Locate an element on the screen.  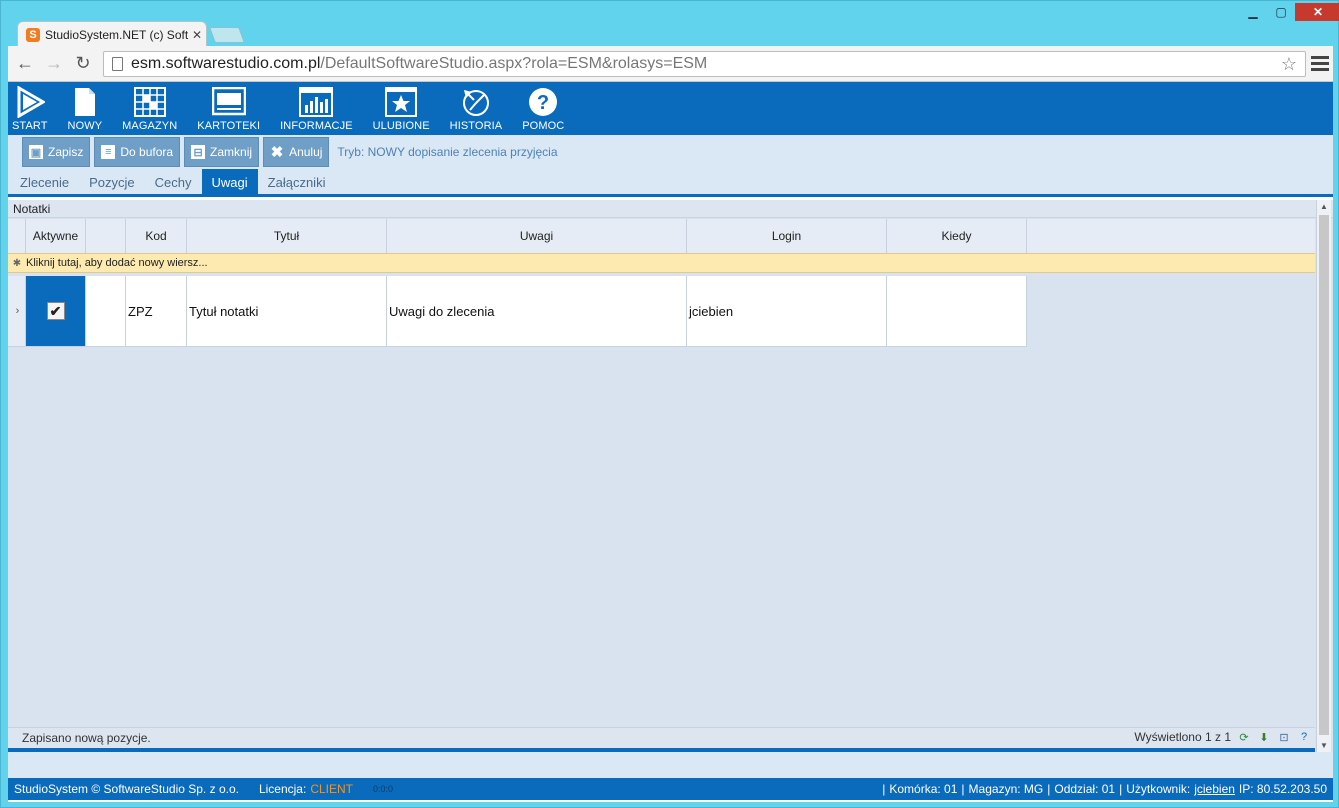
login-cell: jciebien is located at coordinates (787, 311).